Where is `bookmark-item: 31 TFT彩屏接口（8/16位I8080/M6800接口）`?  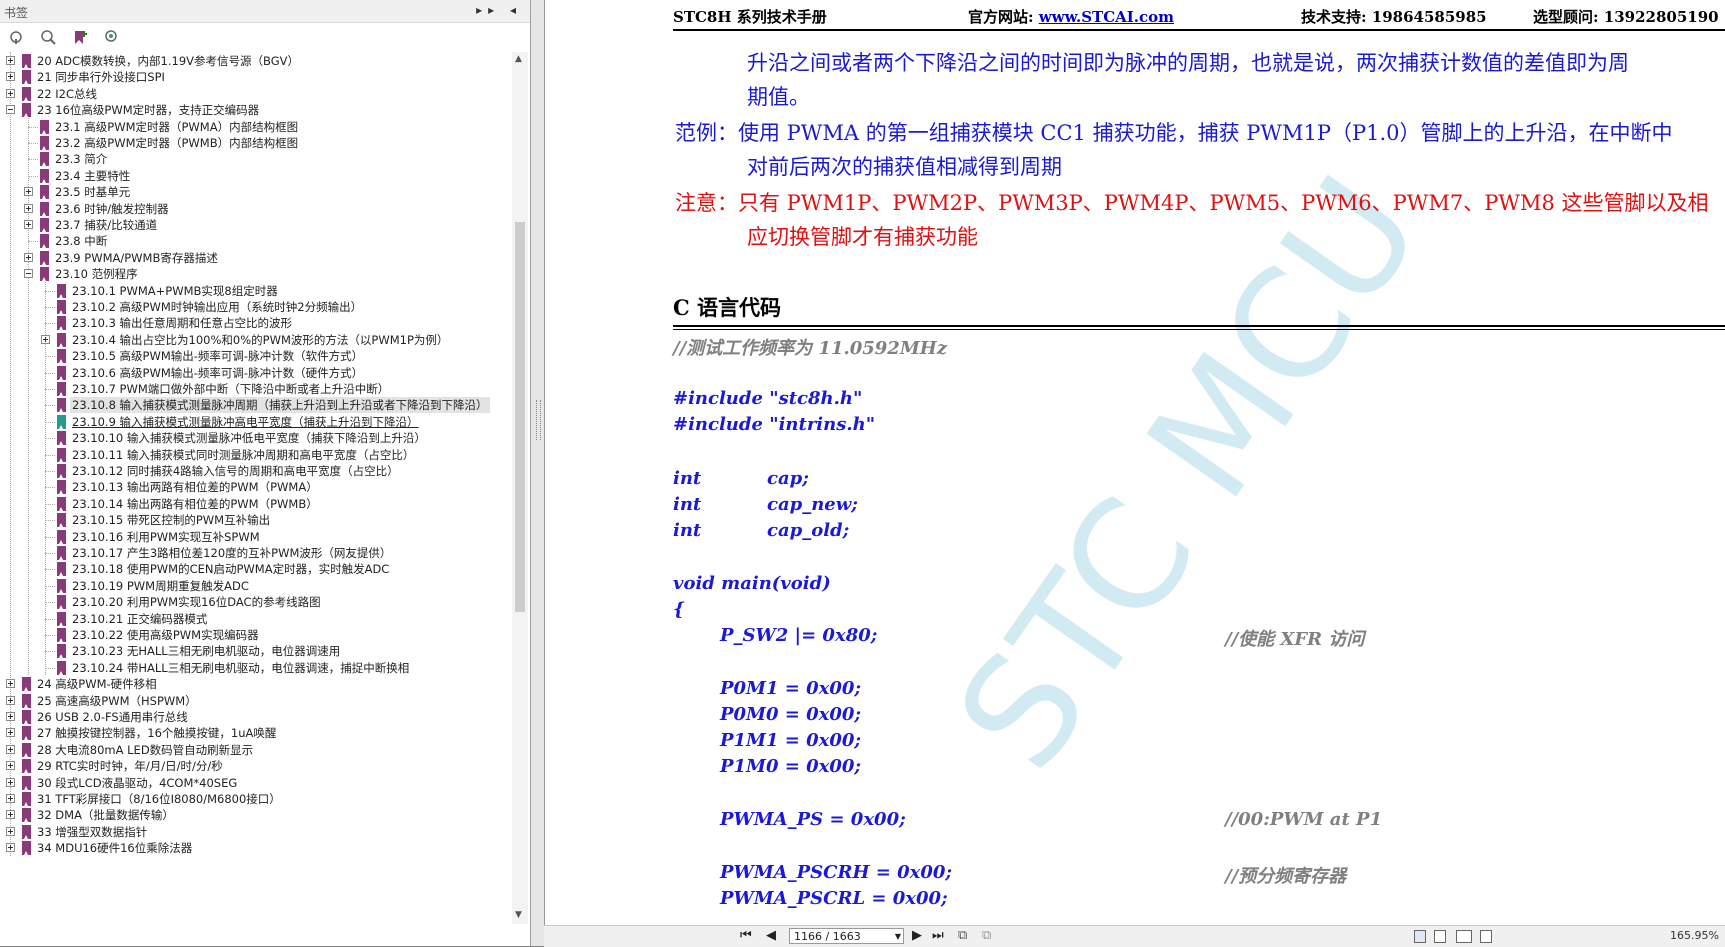 bookmark-item: 31 TFT彩屏接口（8/16位I8080/M6800接口） is located at coordinates (256, 799).